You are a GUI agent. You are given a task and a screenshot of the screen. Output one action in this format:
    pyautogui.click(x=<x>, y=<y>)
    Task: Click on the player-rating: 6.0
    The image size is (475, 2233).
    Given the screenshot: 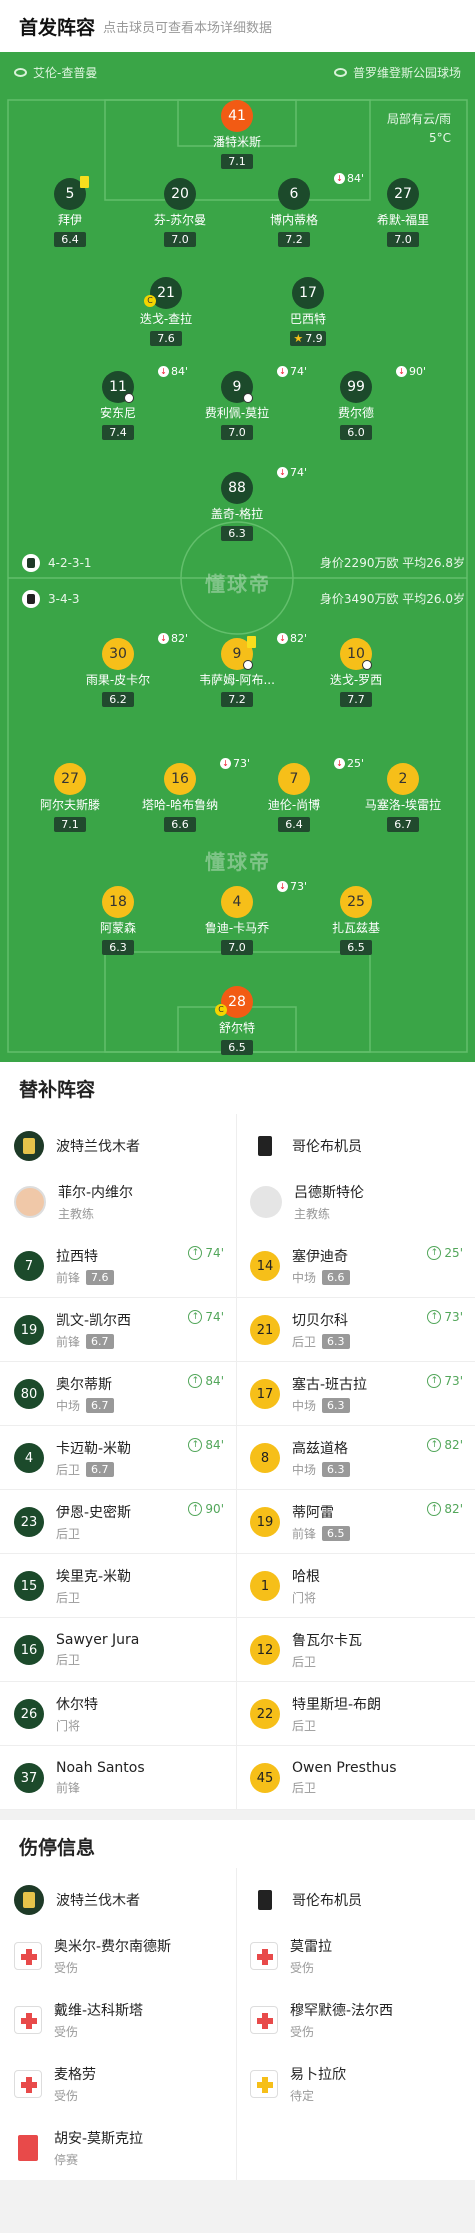 What is the action you would take?
    pyautogui.click(x=356, y=432)
    